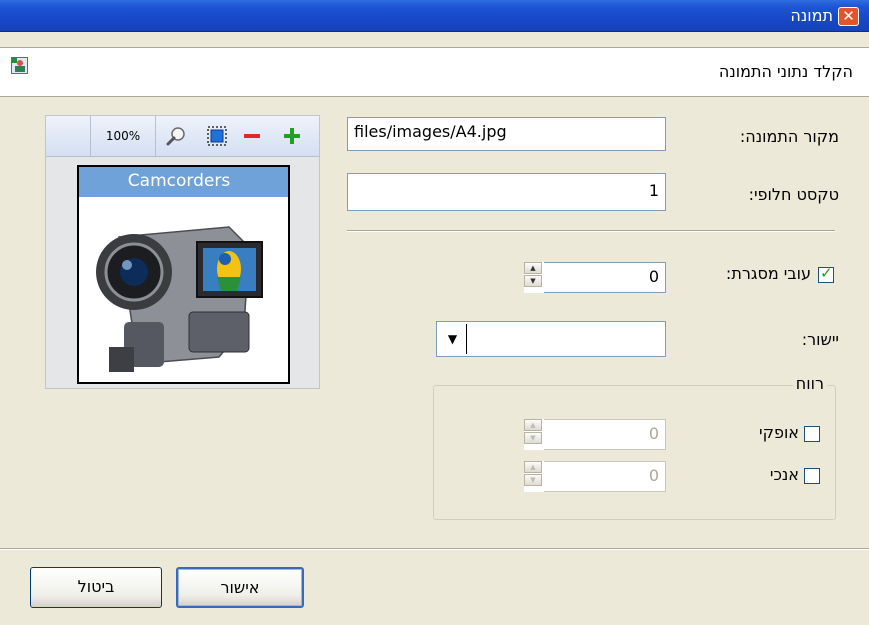 This screenshot has height=625, width=869. Describe the element at coordinates (96, 587) in the screenshot. I see `cancel-button: ביטול` at that location.